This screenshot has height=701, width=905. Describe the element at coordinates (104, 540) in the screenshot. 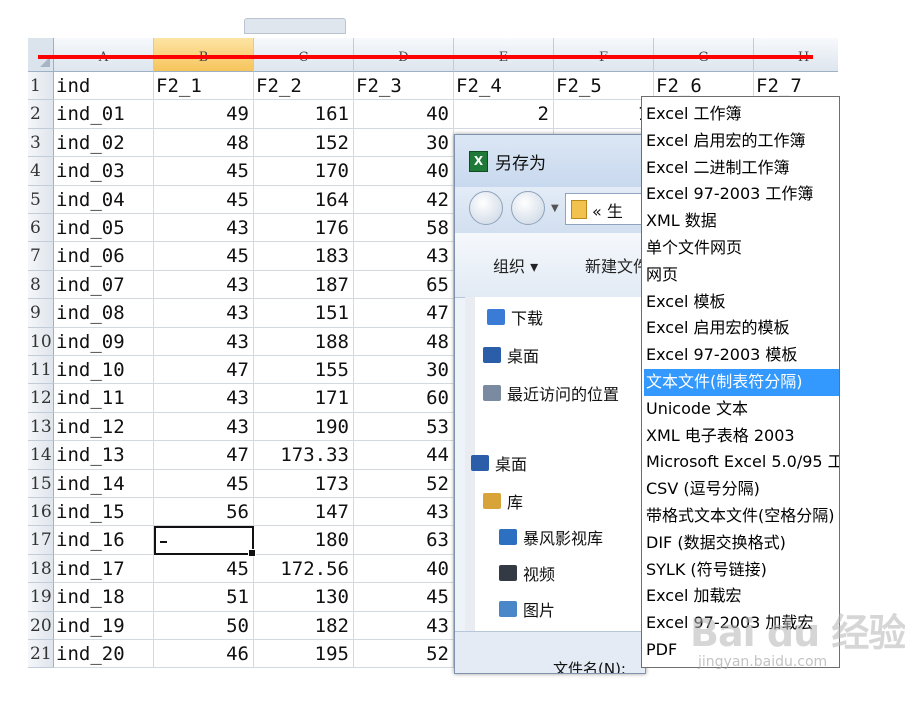

I see `ind-cell: ind_16` at that location.